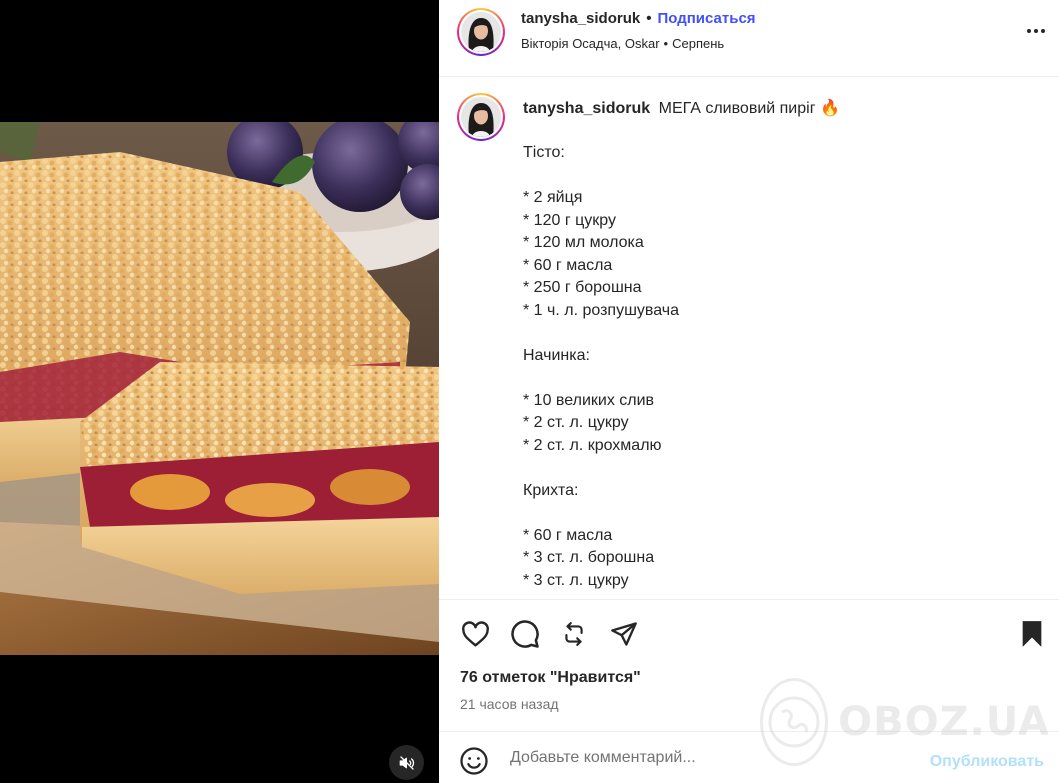  I want to click on caption-author-avatar, so click(481, 117).